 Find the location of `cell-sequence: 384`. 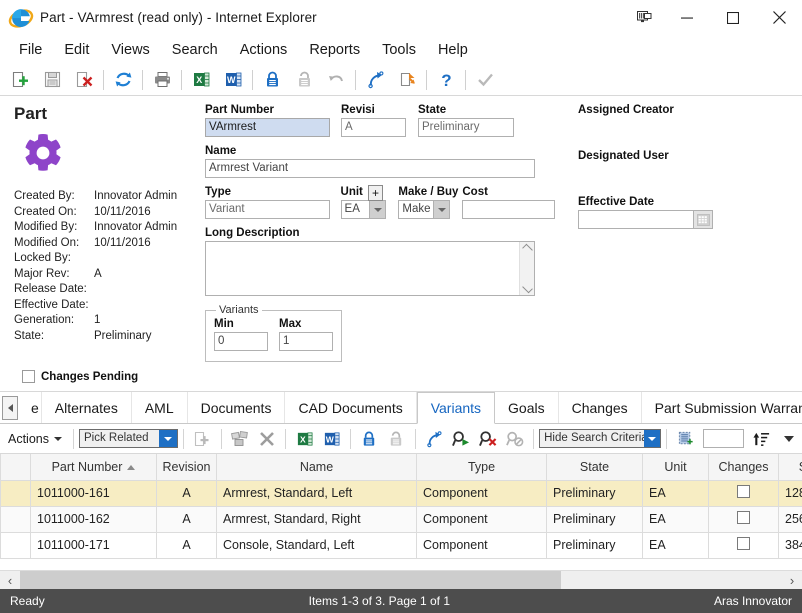

cell-sequence: 384 is located at coordinates (790, 545).